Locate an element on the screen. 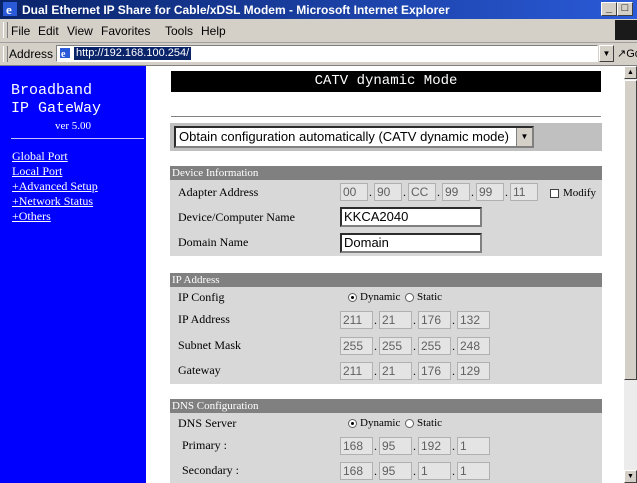 The height and width of the screenshot is (483, 637). adapter-octet-5: 99 is located at coordinates (490, 192).